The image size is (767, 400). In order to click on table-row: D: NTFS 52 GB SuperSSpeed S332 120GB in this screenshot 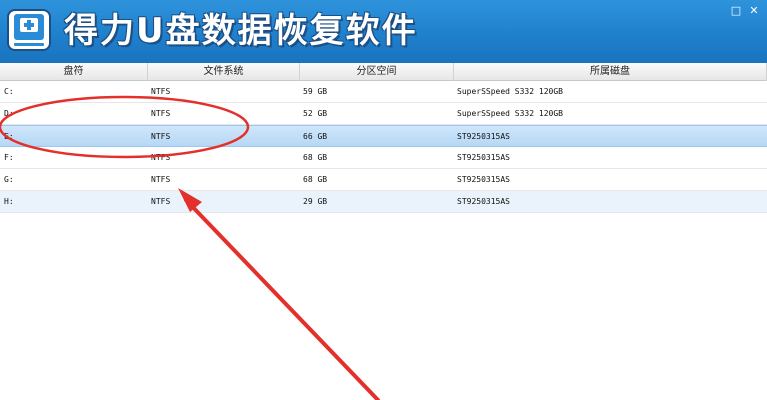, I will do `click(383, 114)`.